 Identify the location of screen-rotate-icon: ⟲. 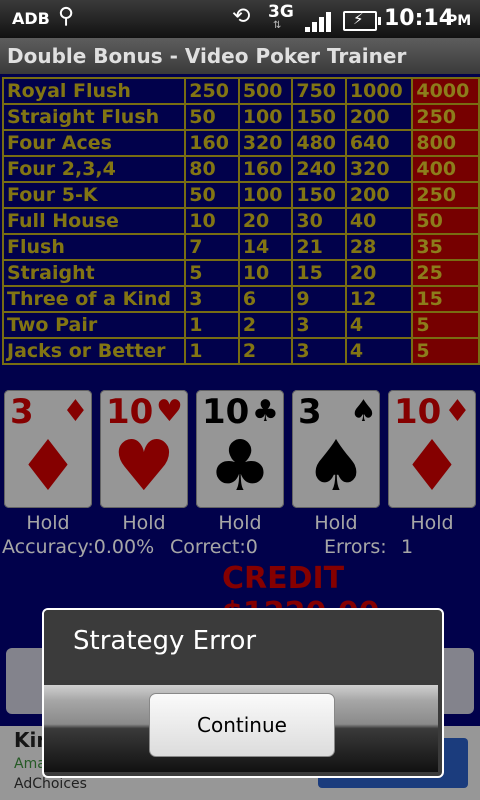
(241, 16).